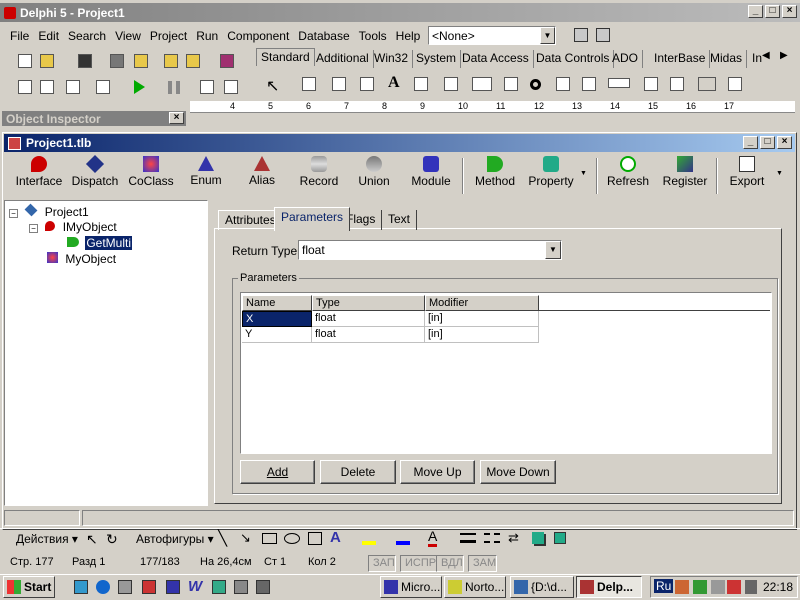 This screenshot has width=800, height=600. Describe the element at coordinates (419, 563) in the screenshot. I see `status-track-indicator: ИСПР` at that location.